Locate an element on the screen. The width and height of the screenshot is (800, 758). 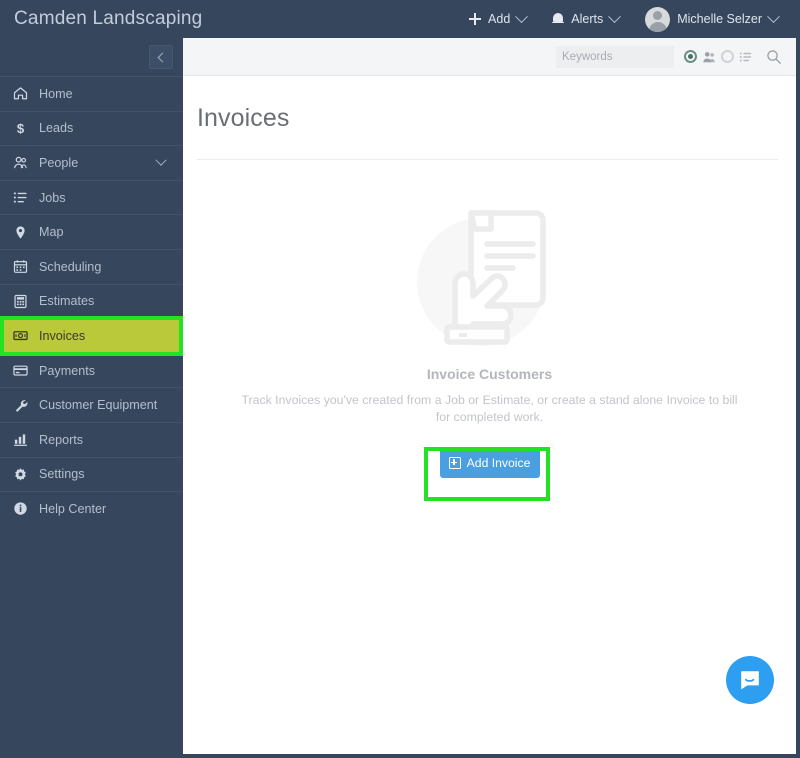
bar-chart-icon is located at coordinates (21, 439).